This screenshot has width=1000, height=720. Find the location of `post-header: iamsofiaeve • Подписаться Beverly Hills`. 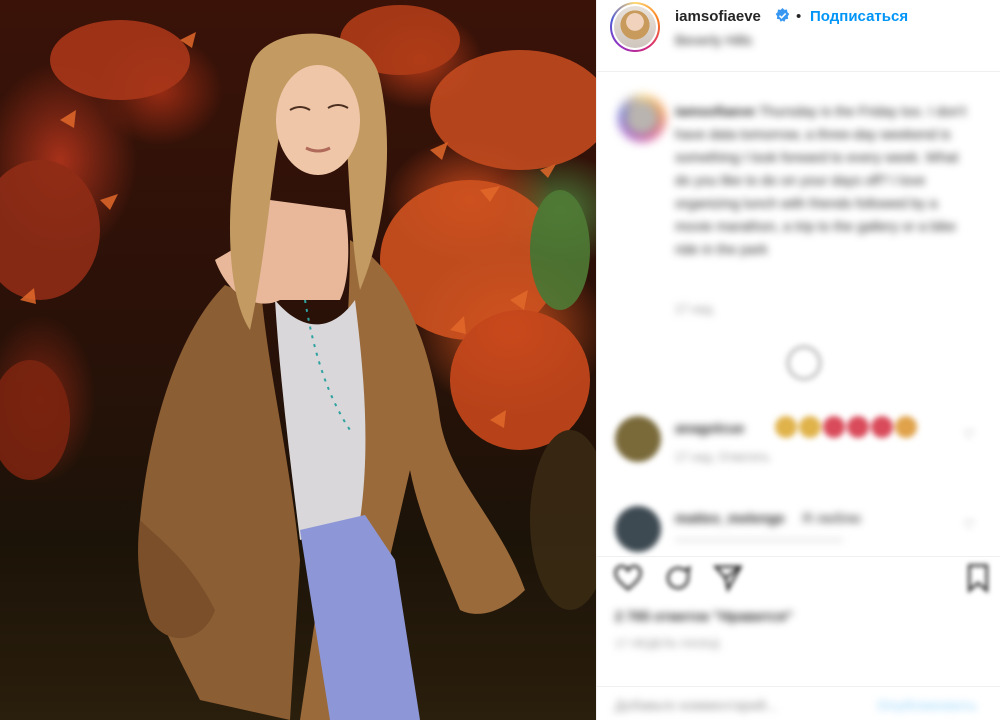

post-header: iamsofiaeve • Подписаться Beverly Hills is located at coordinates (798, 36).